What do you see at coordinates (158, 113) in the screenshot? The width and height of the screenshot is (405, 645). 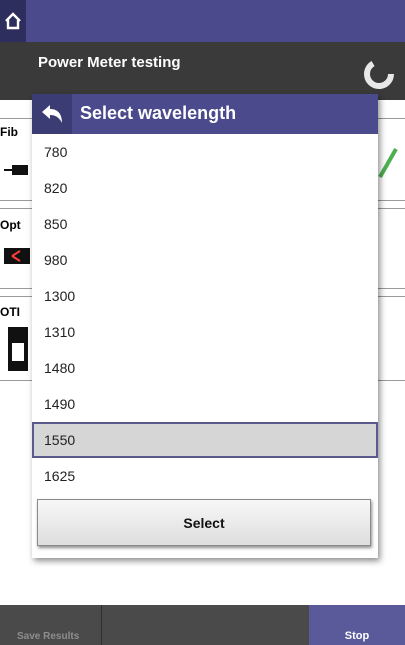 I see `dialog-title: Select wavelength` at bounding box center [158, 113].